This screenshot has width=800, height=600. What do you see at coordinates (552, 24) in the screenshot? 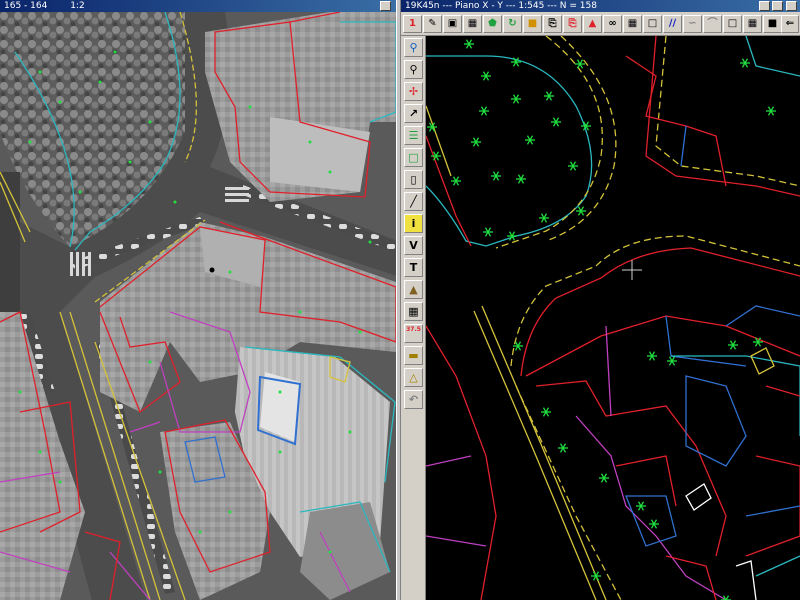
I see `print-icon: ⎘` at bounding box center [552, 24].